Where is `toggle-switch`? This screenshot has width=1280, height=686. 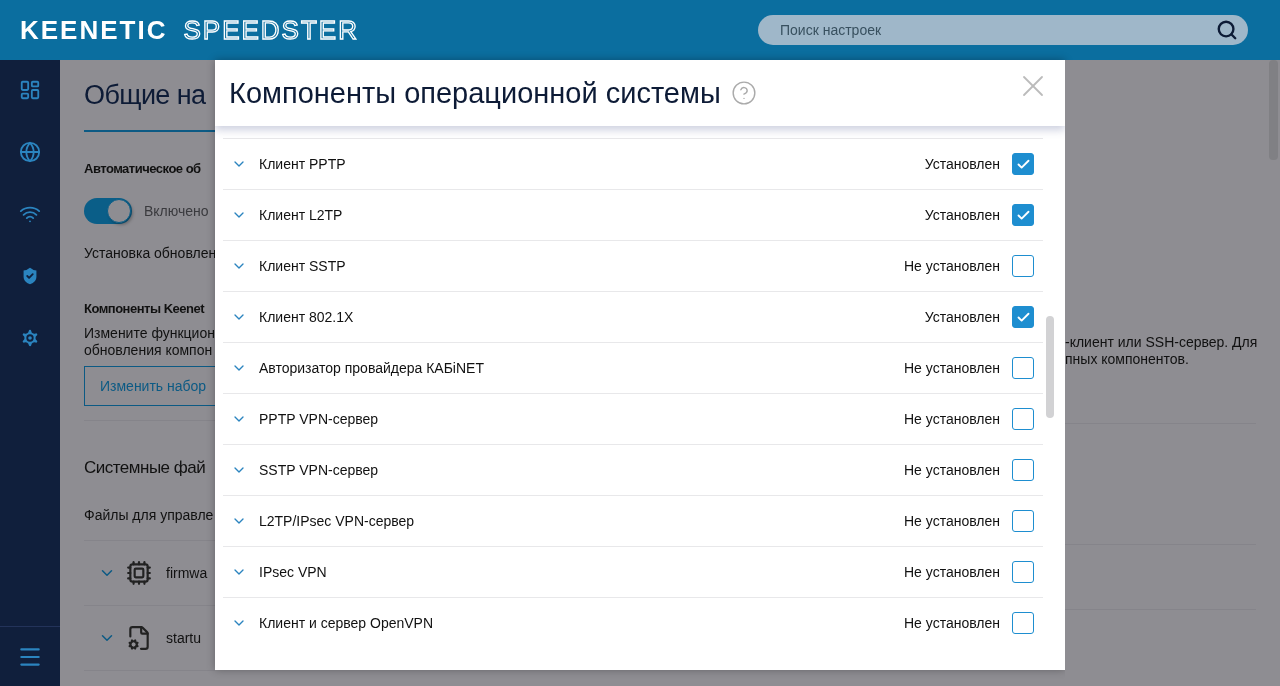 toggle-switch is located at coordinates (108, 211).